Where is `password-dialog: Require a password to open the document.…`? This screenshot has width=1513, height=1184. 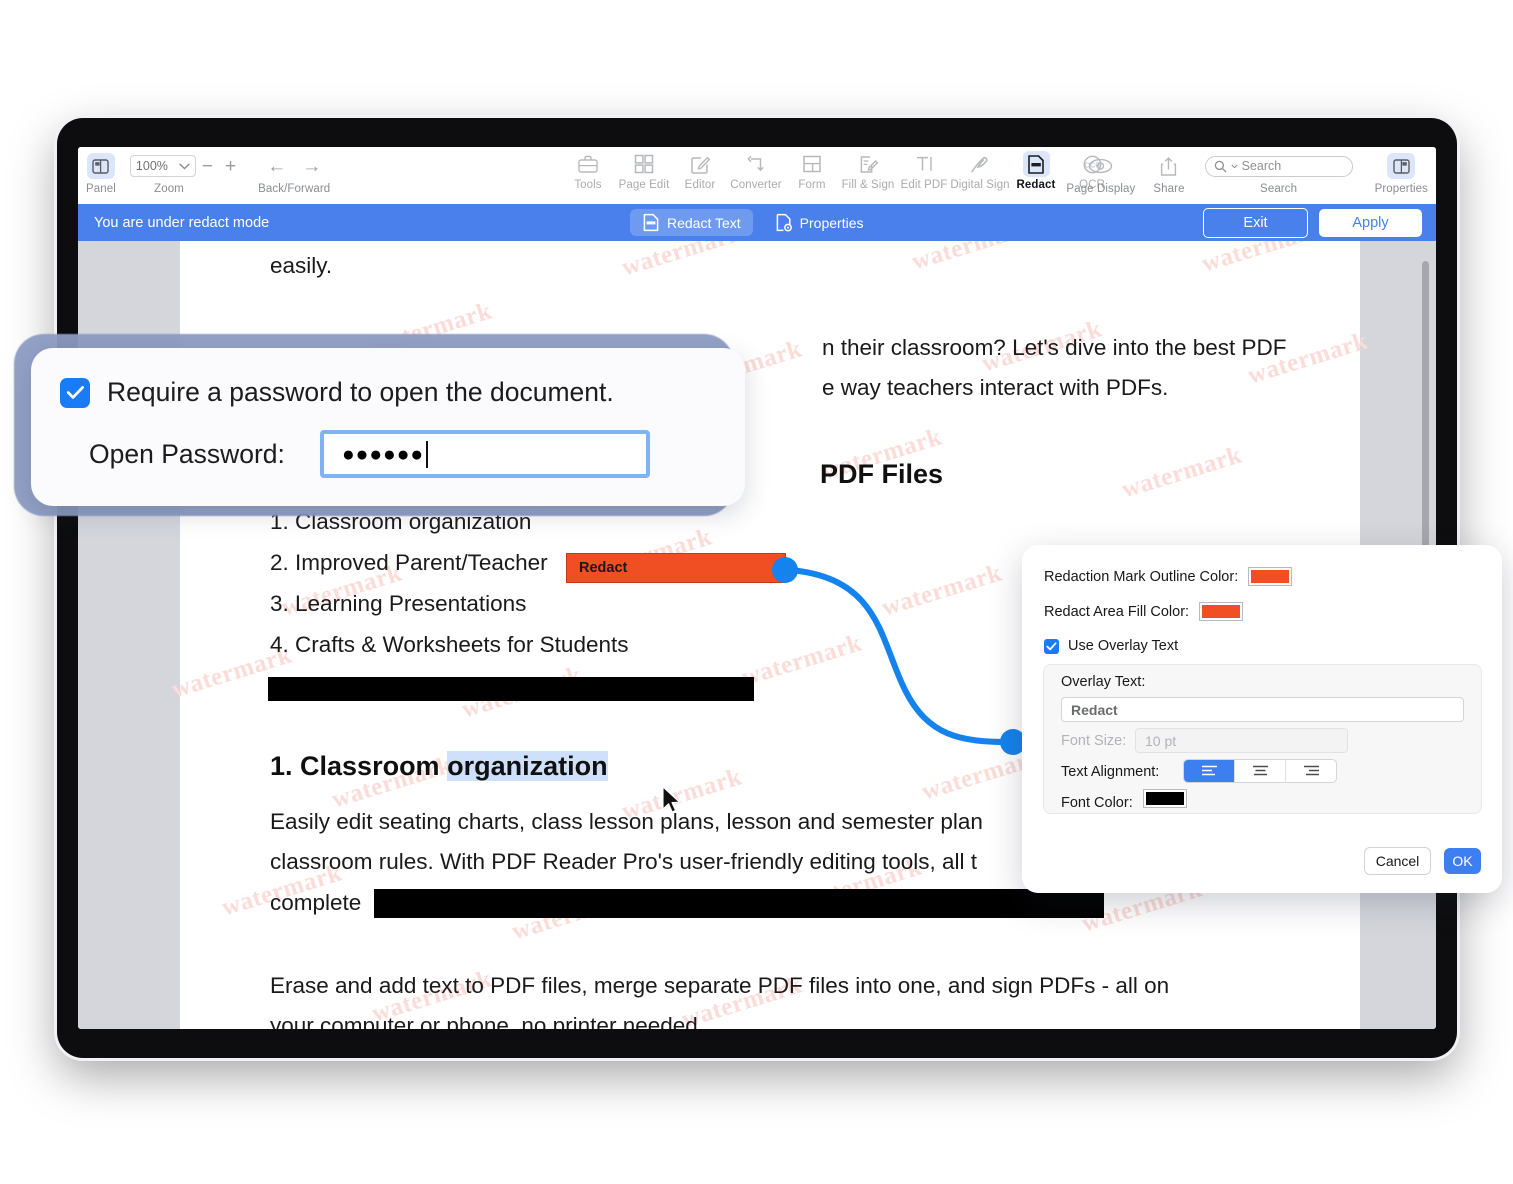 password-dialog: Require a password to open the document.… is located at coordinates (388, 427).